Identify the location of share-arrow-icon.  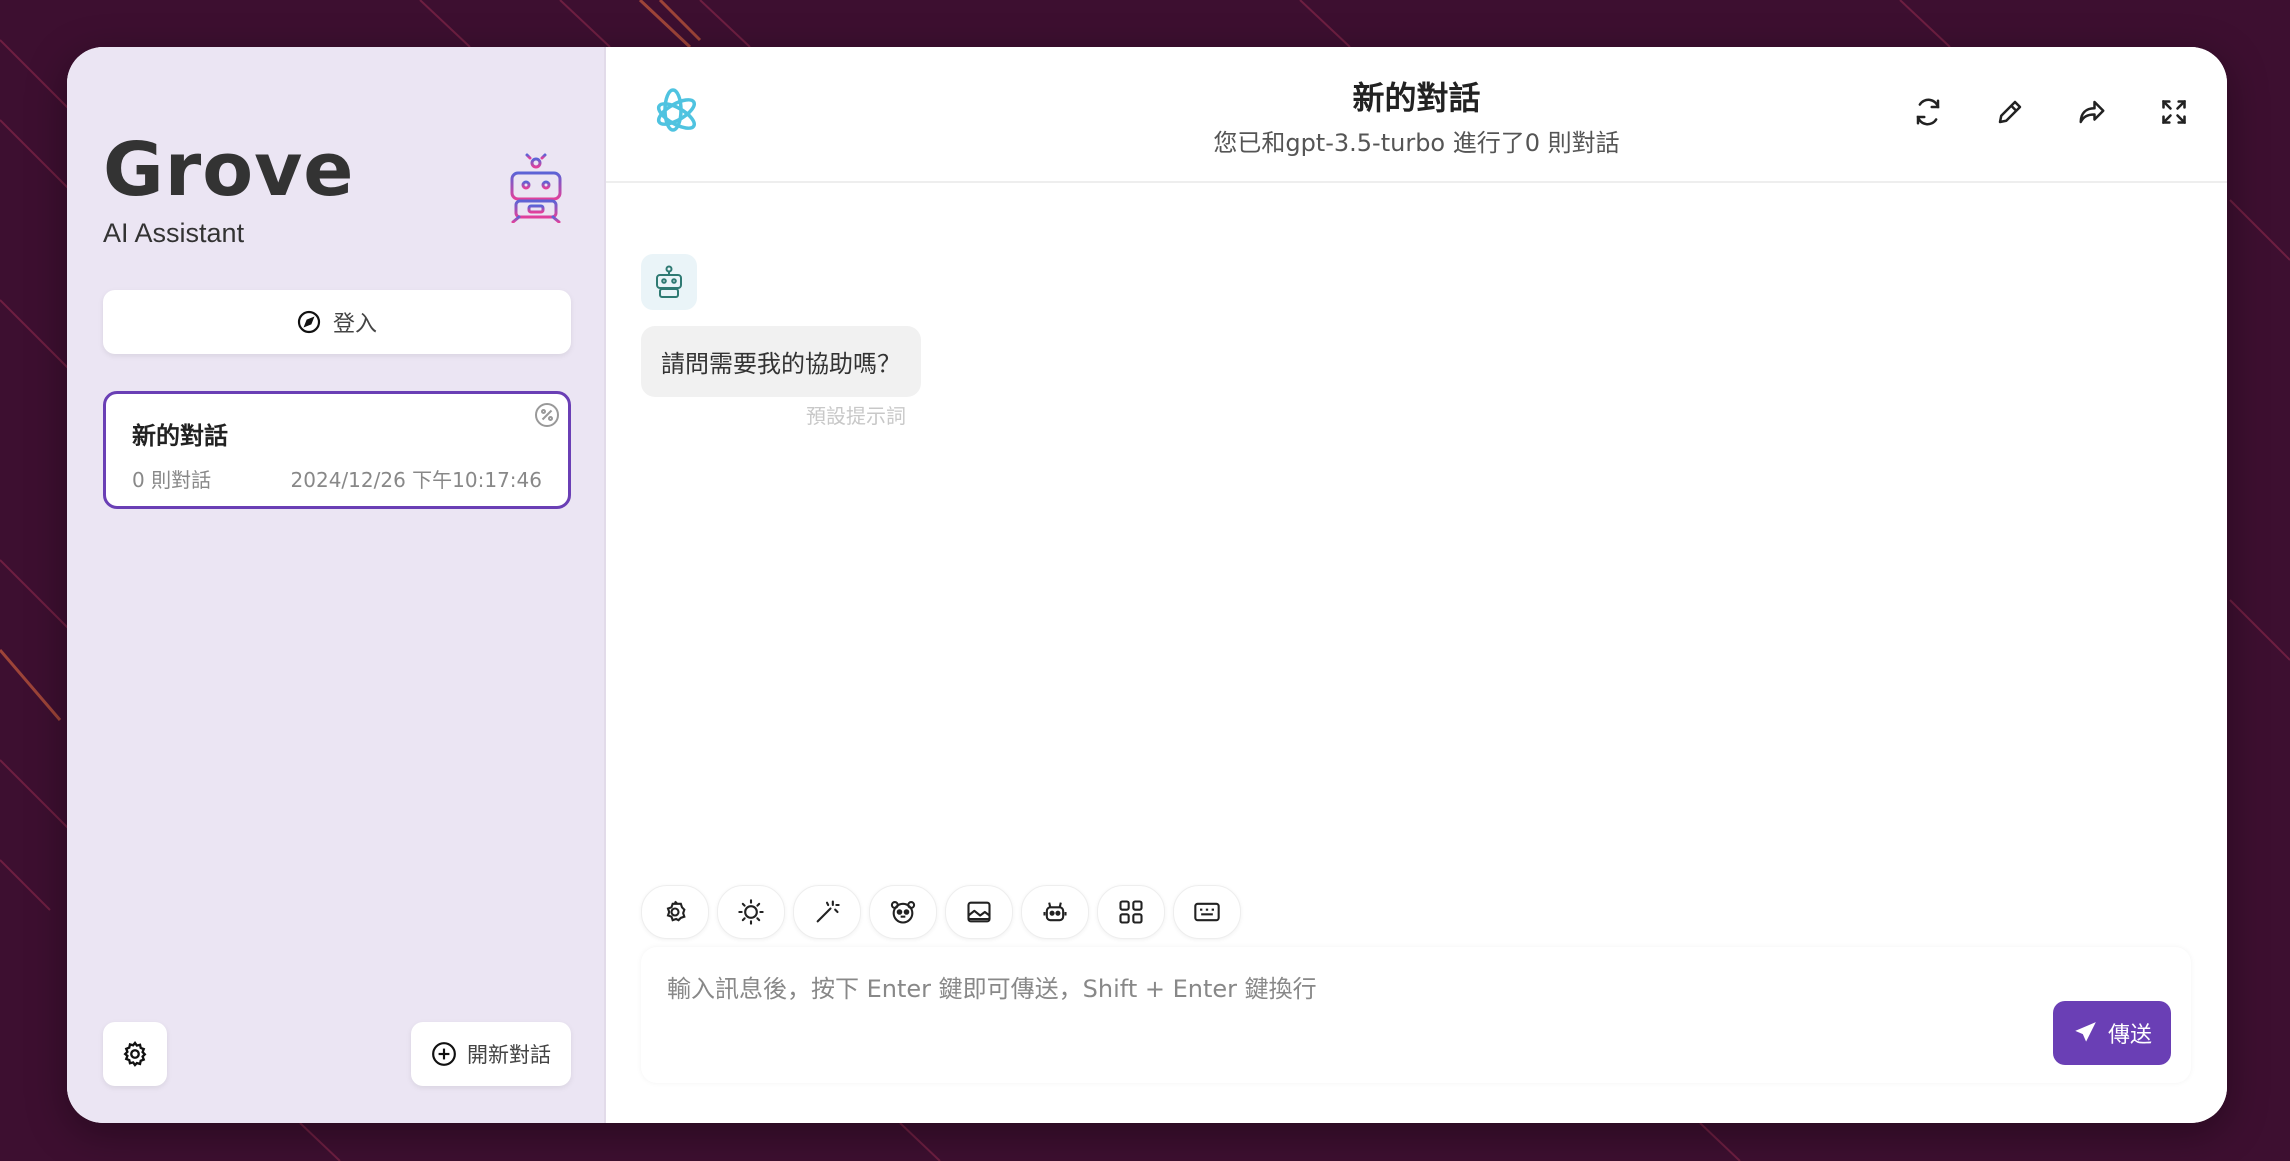
(2092, 112).